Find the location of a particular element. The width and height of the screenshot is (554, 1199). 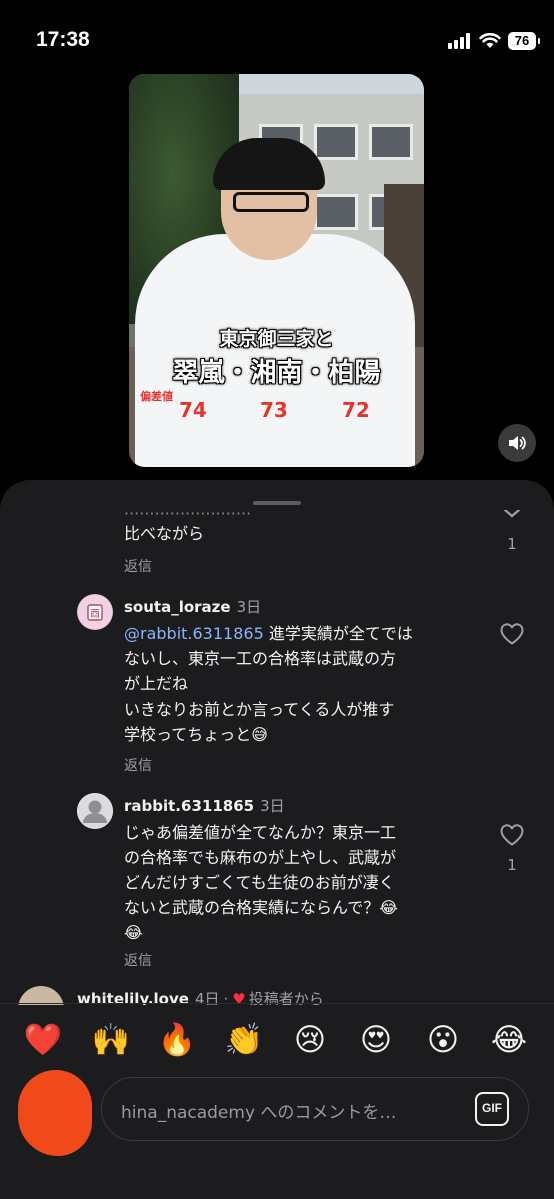

comment-text: じゃあ偏差値が全てなんか？東京一工 is located at coordinates (260, 832).